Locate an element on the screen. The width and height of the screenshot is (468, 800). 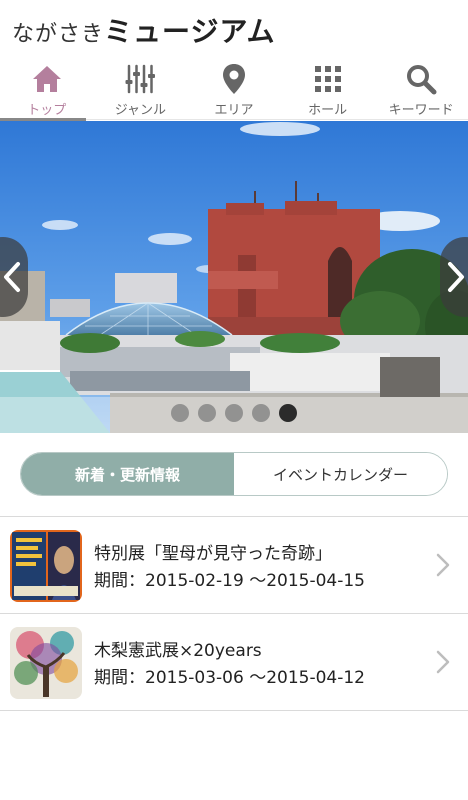
nav-label-hall: ホール is located at coordinates (328, 110).